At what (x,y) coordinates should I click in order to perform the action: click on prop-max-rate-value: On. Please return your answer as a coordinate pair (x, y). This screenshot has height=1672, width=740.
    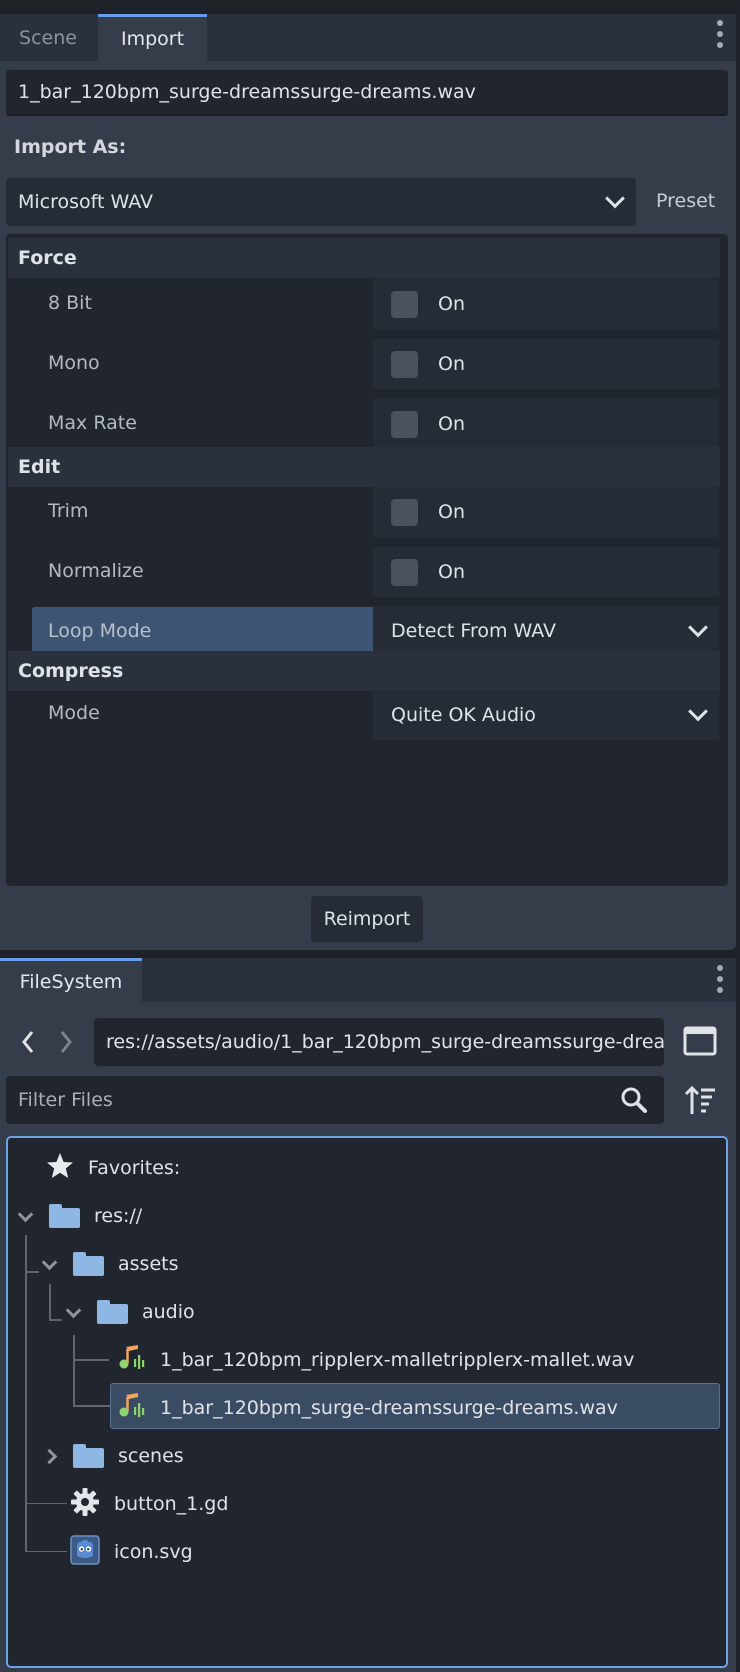
    Looking at the image, I should click on (451, 424).